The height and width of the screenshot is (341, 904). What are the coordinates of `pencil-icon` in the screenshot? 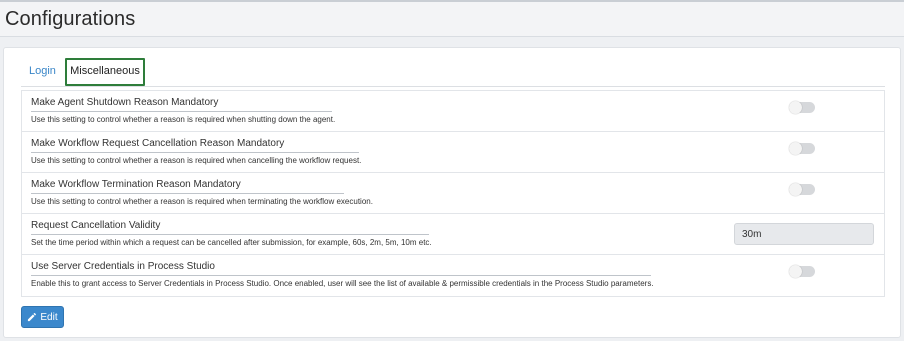 It's located at (32, 317).